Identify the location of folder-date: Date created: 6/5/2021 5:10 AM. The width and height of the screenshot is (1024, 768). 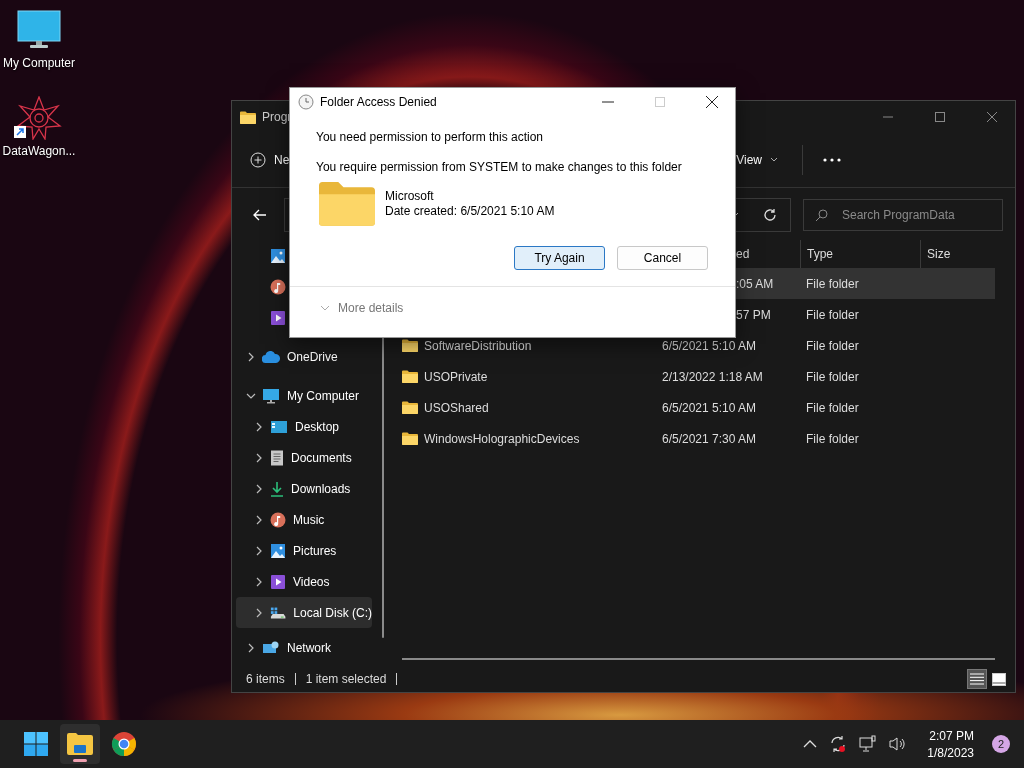
(470, 210).